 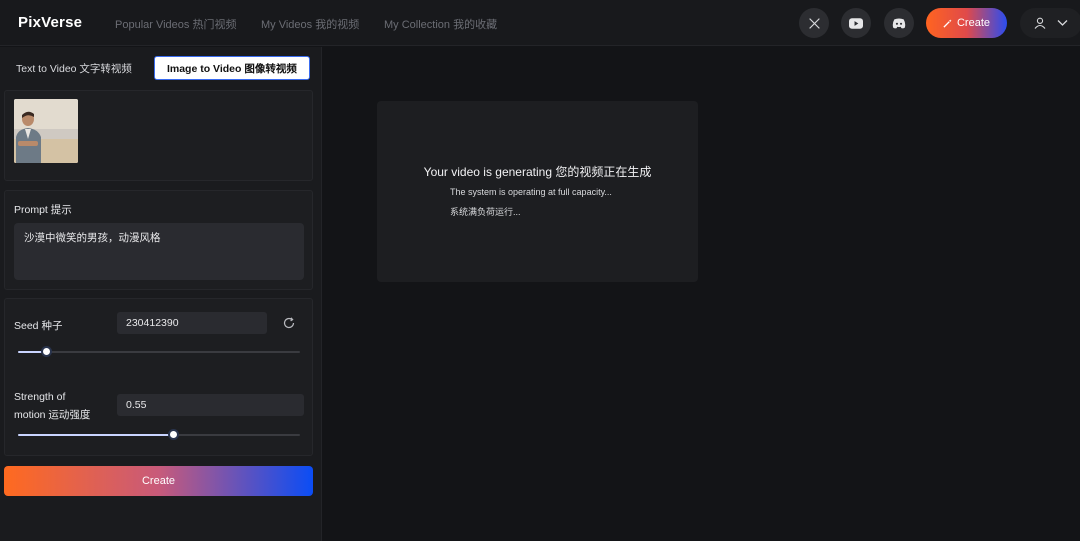 What do you see at coordinates (158, 135) in the screenshot?
I see `image-upload-card` at bounding box center [158, 135].